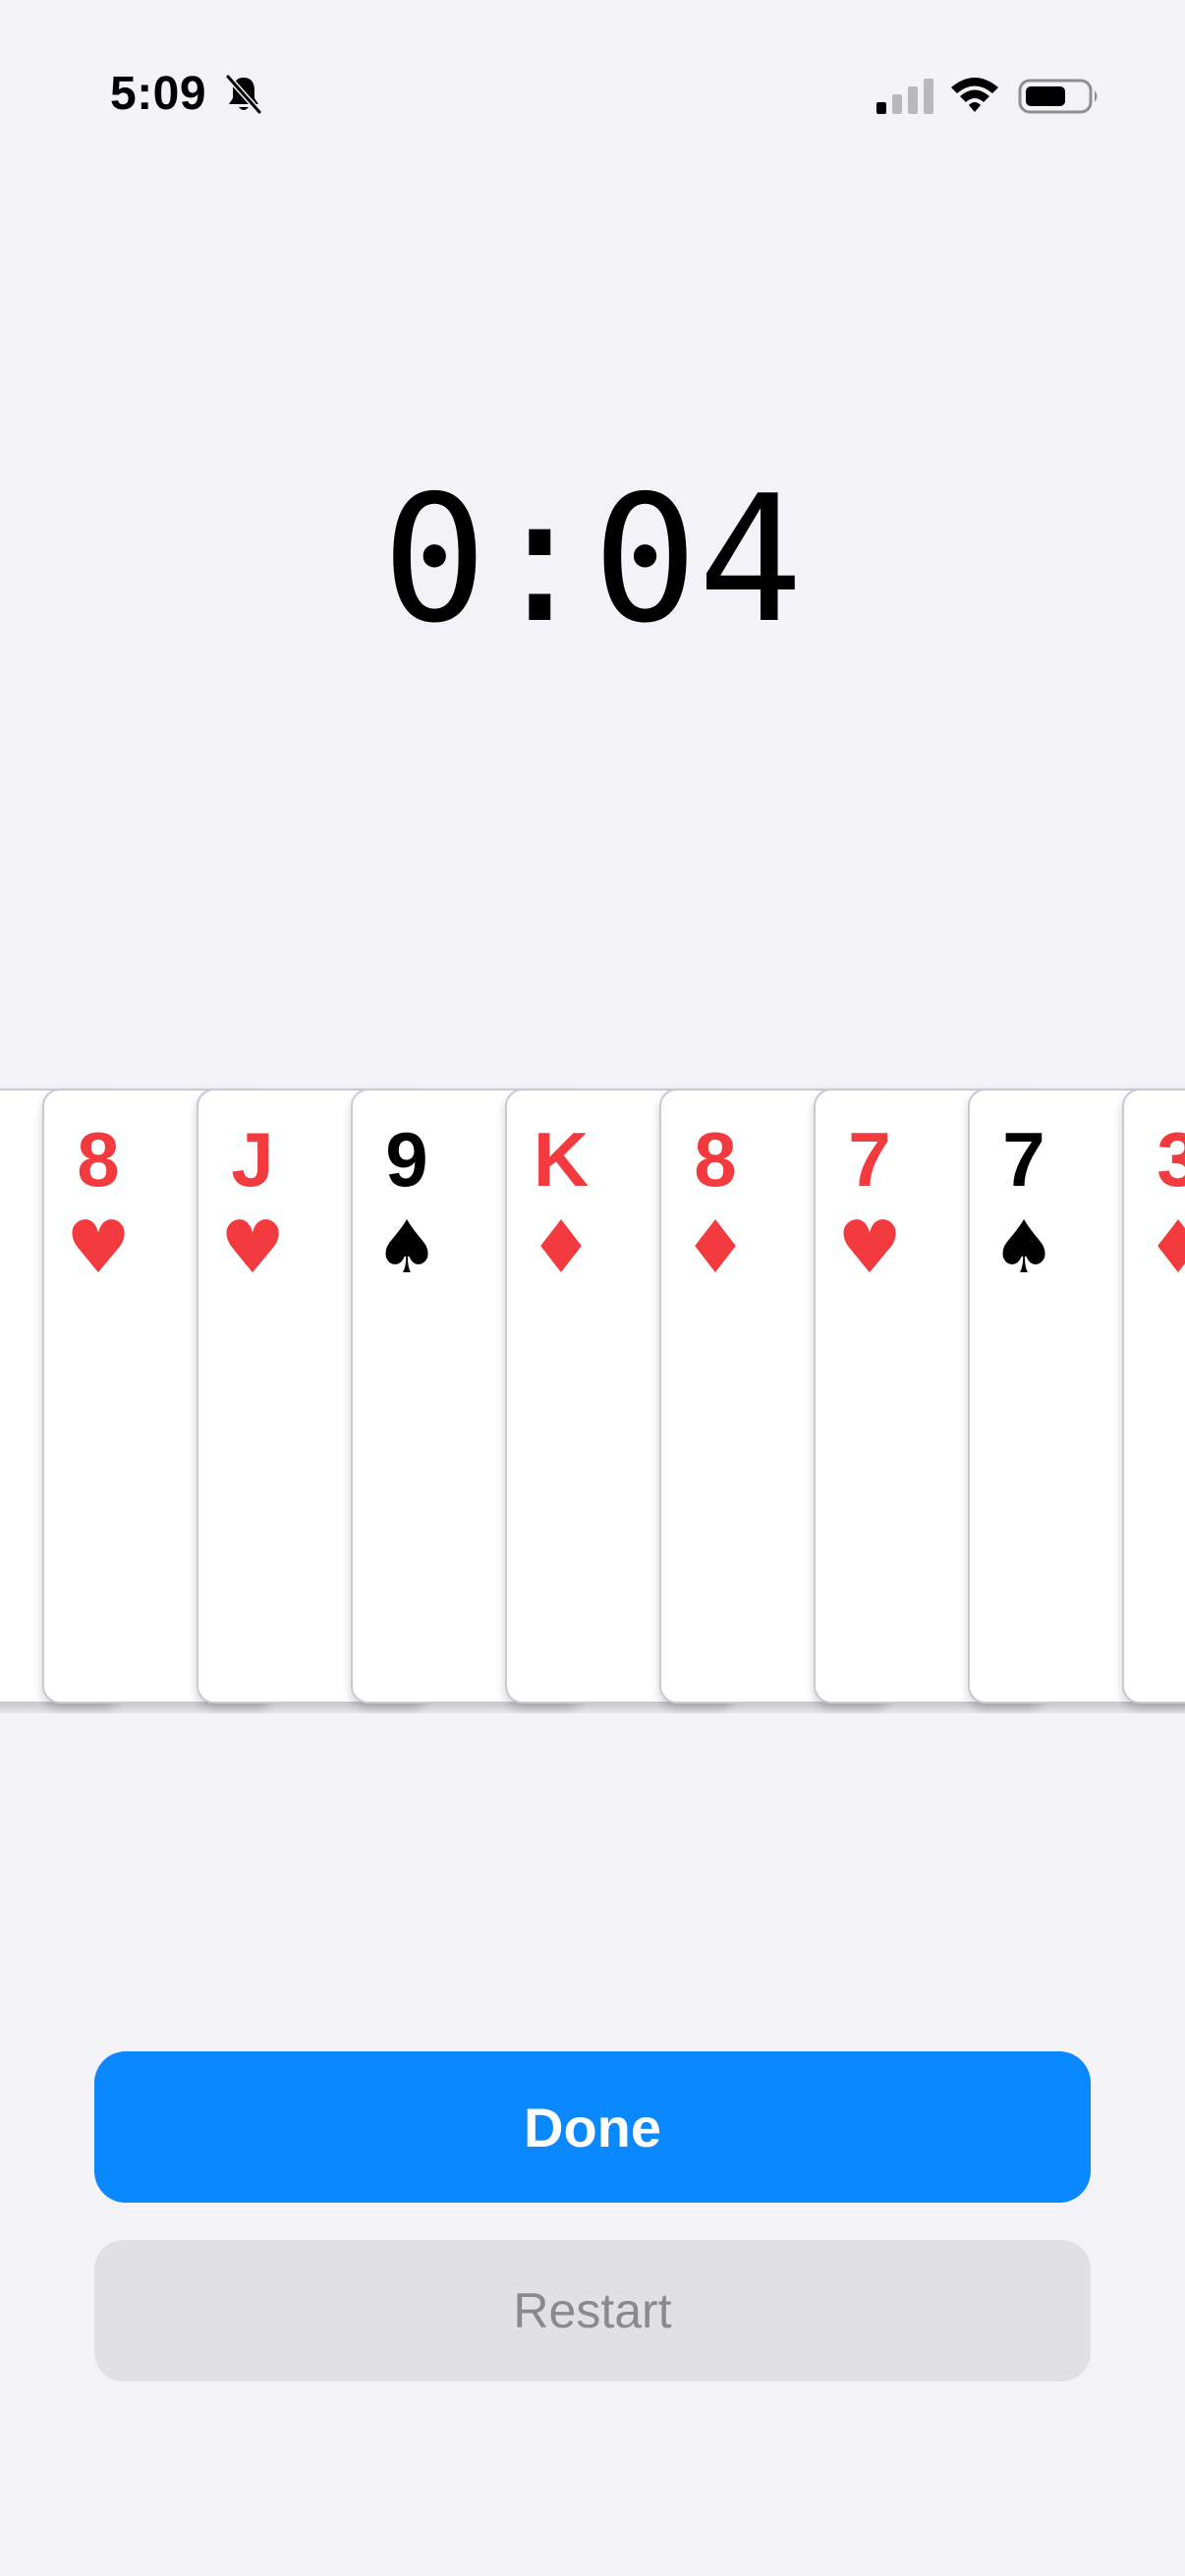 The image size is (1185, 2576). Describe the element at coordinates (592, 2310) in the screenshot. I see `restart-button: Restart` at that location.